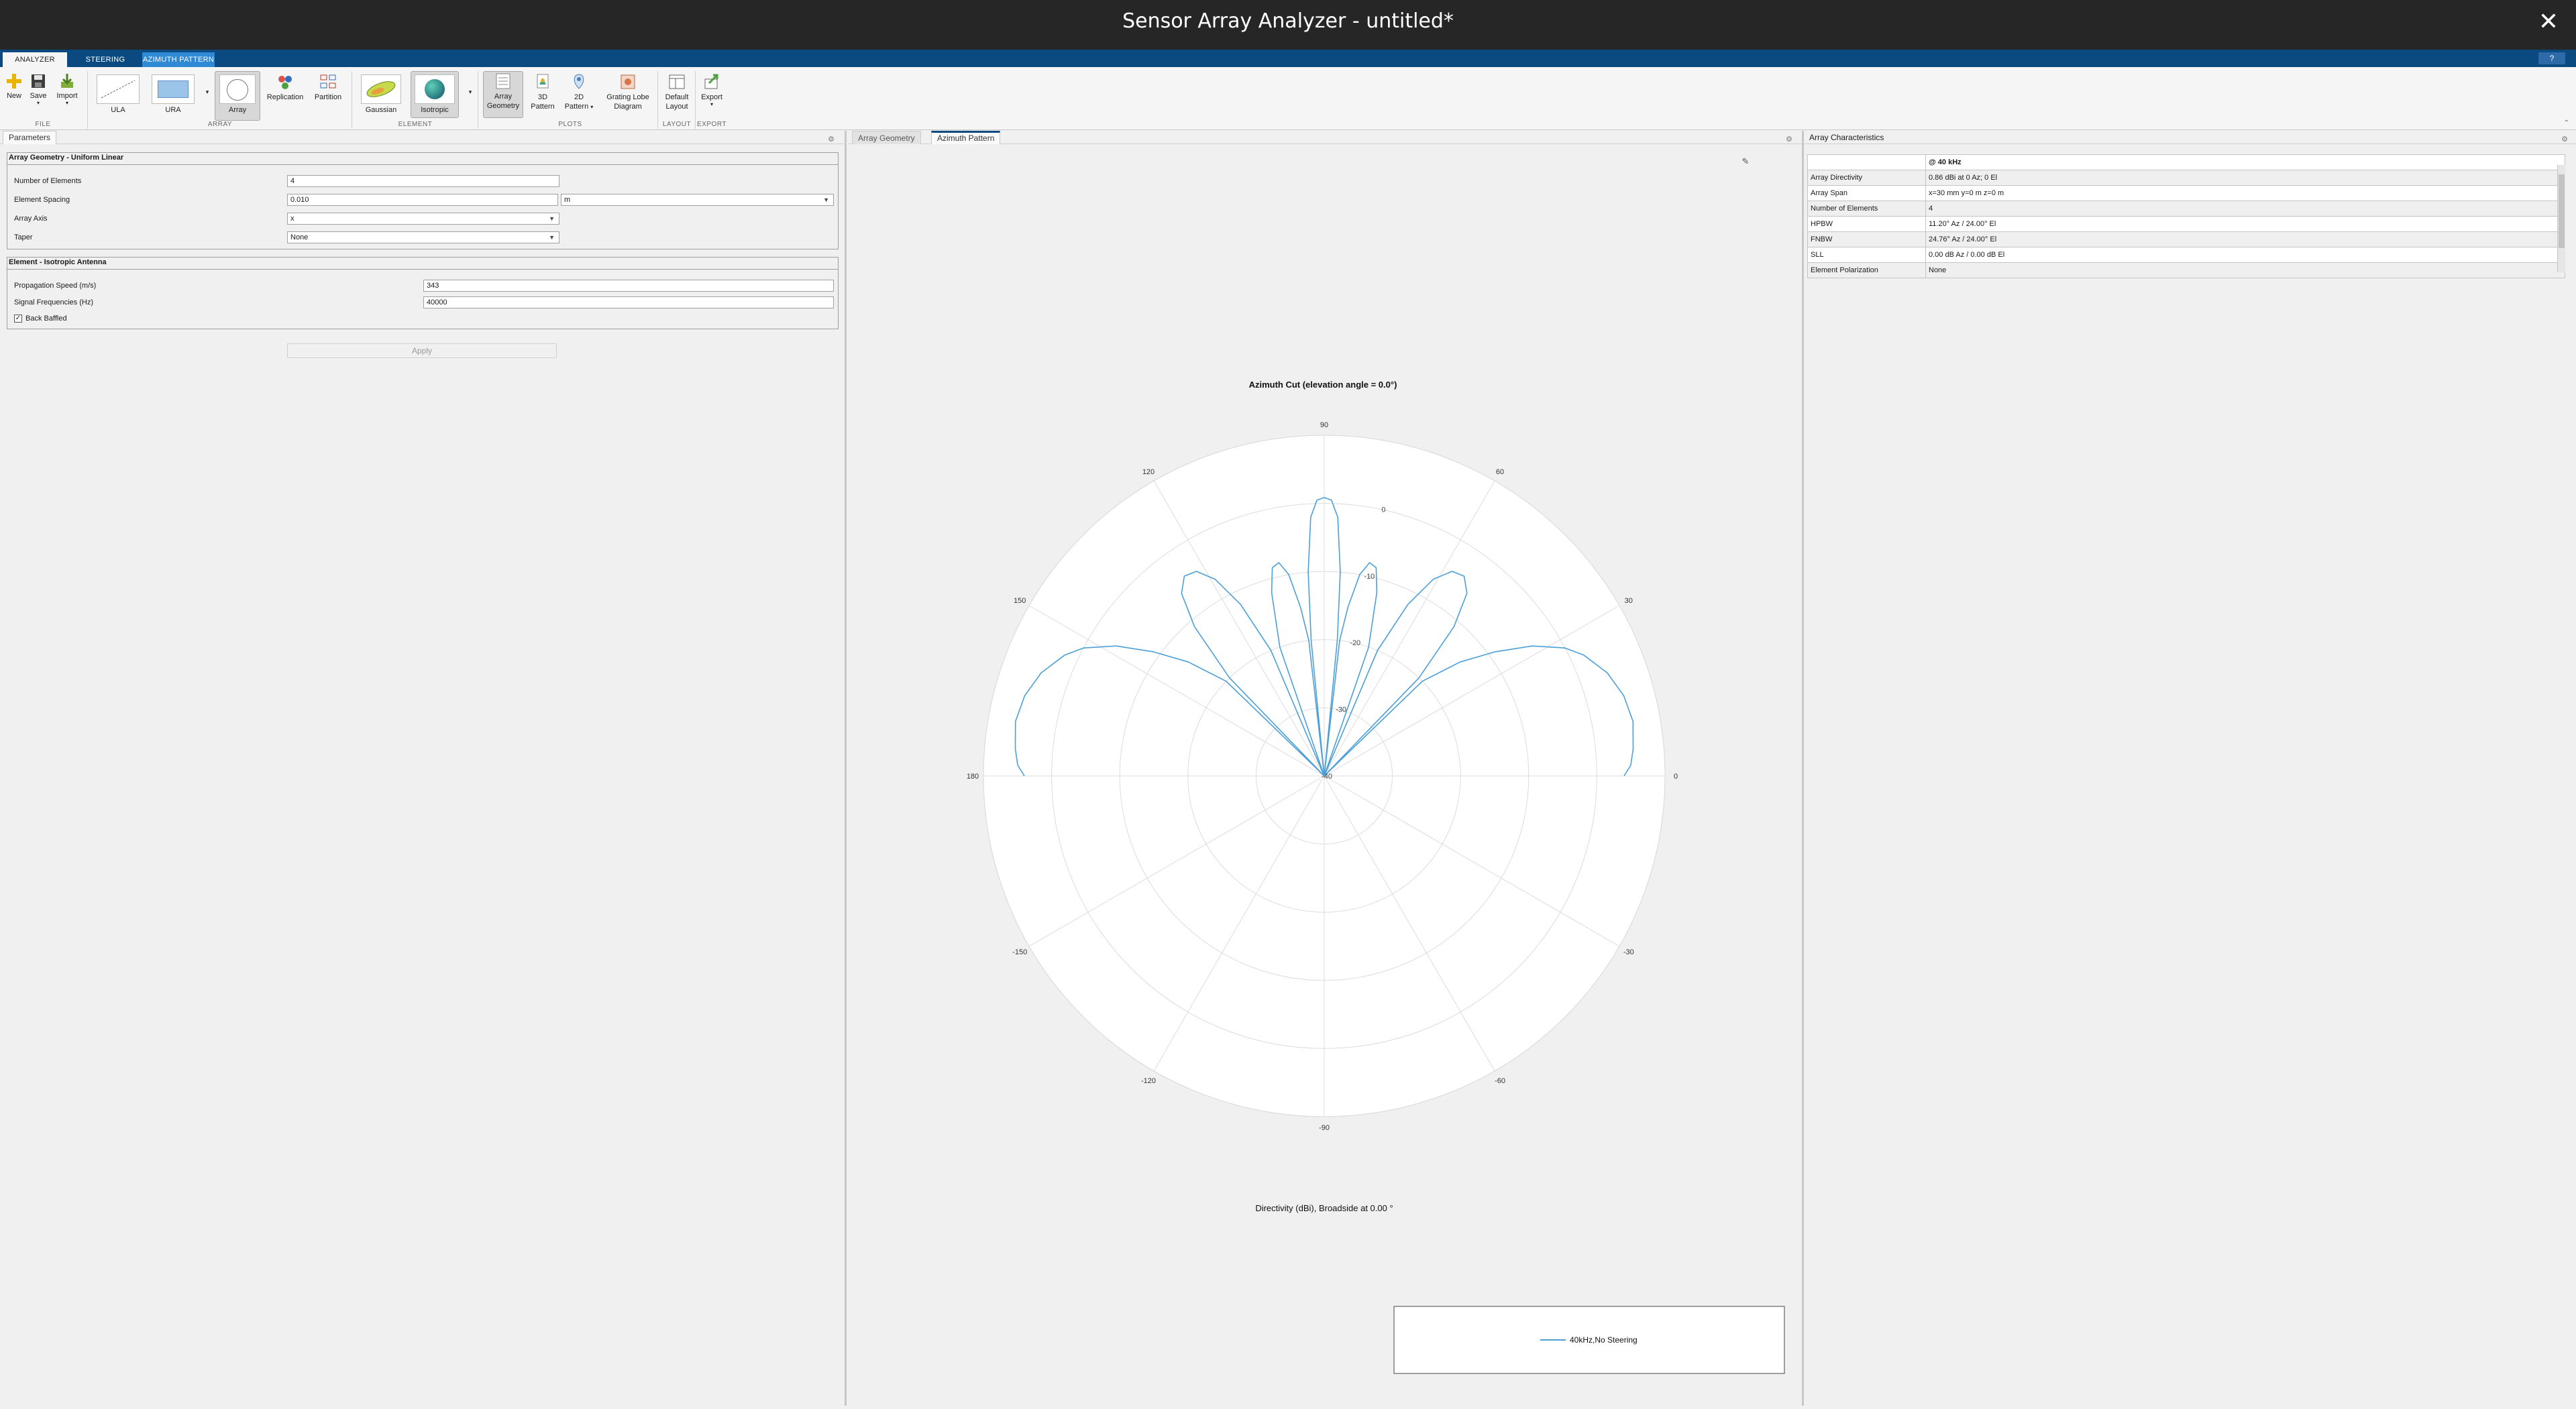  Describe the element at coordinates (677, 91) in the screenshot. I see `default-layout-button: Default Layout` at that location.